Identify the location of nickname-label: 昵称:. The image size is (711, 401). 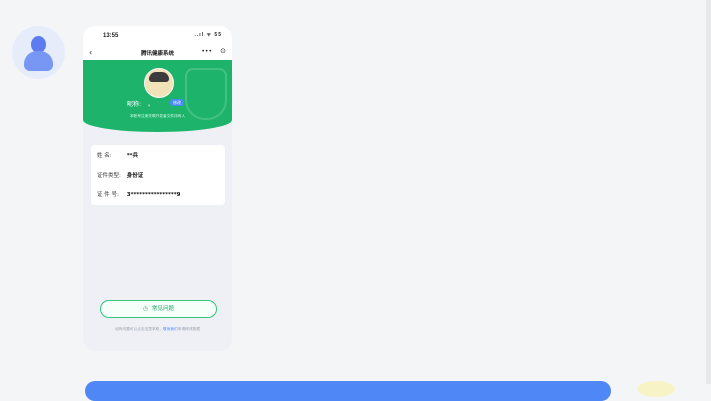
(134, 104).